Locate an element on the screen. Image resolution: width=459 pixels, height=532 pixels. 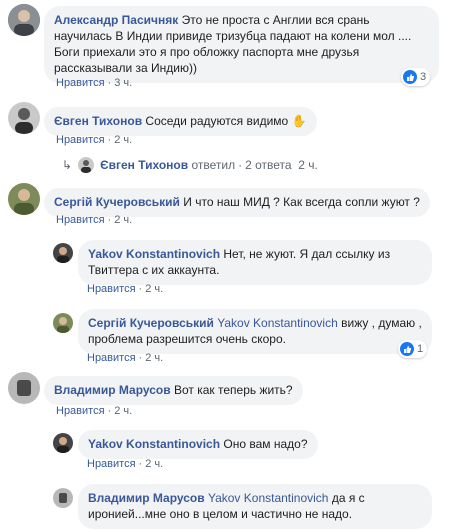
reply-bubble: Yakov Konstantinovich Оно вам надо? is located at coordinates (198, 444).